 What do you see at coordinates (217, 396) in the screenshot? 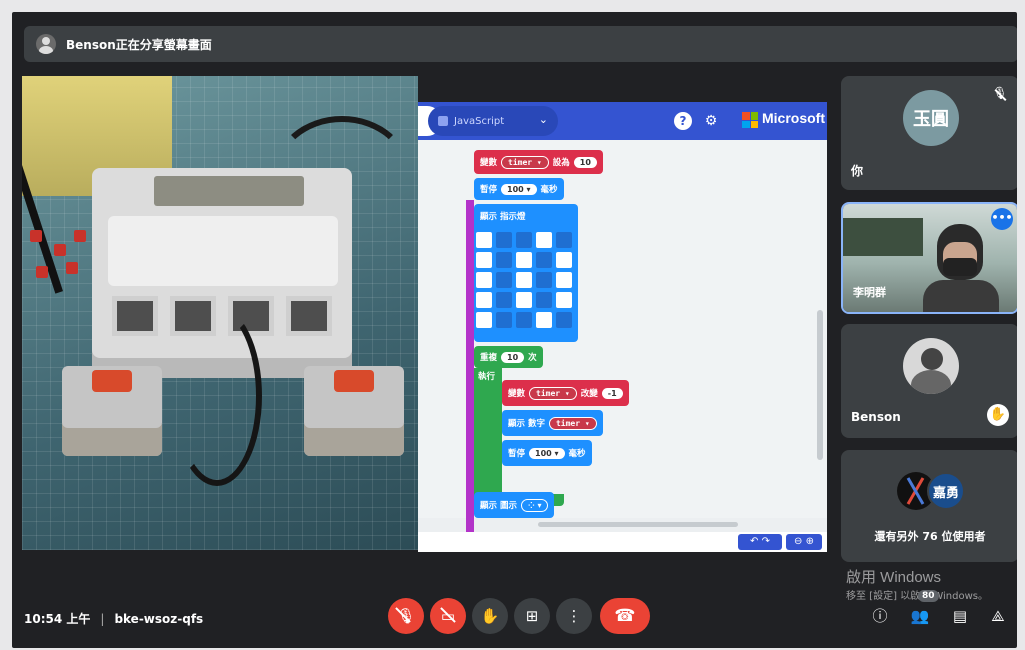
I see `motor-cable` at bounding box center [217, 396].